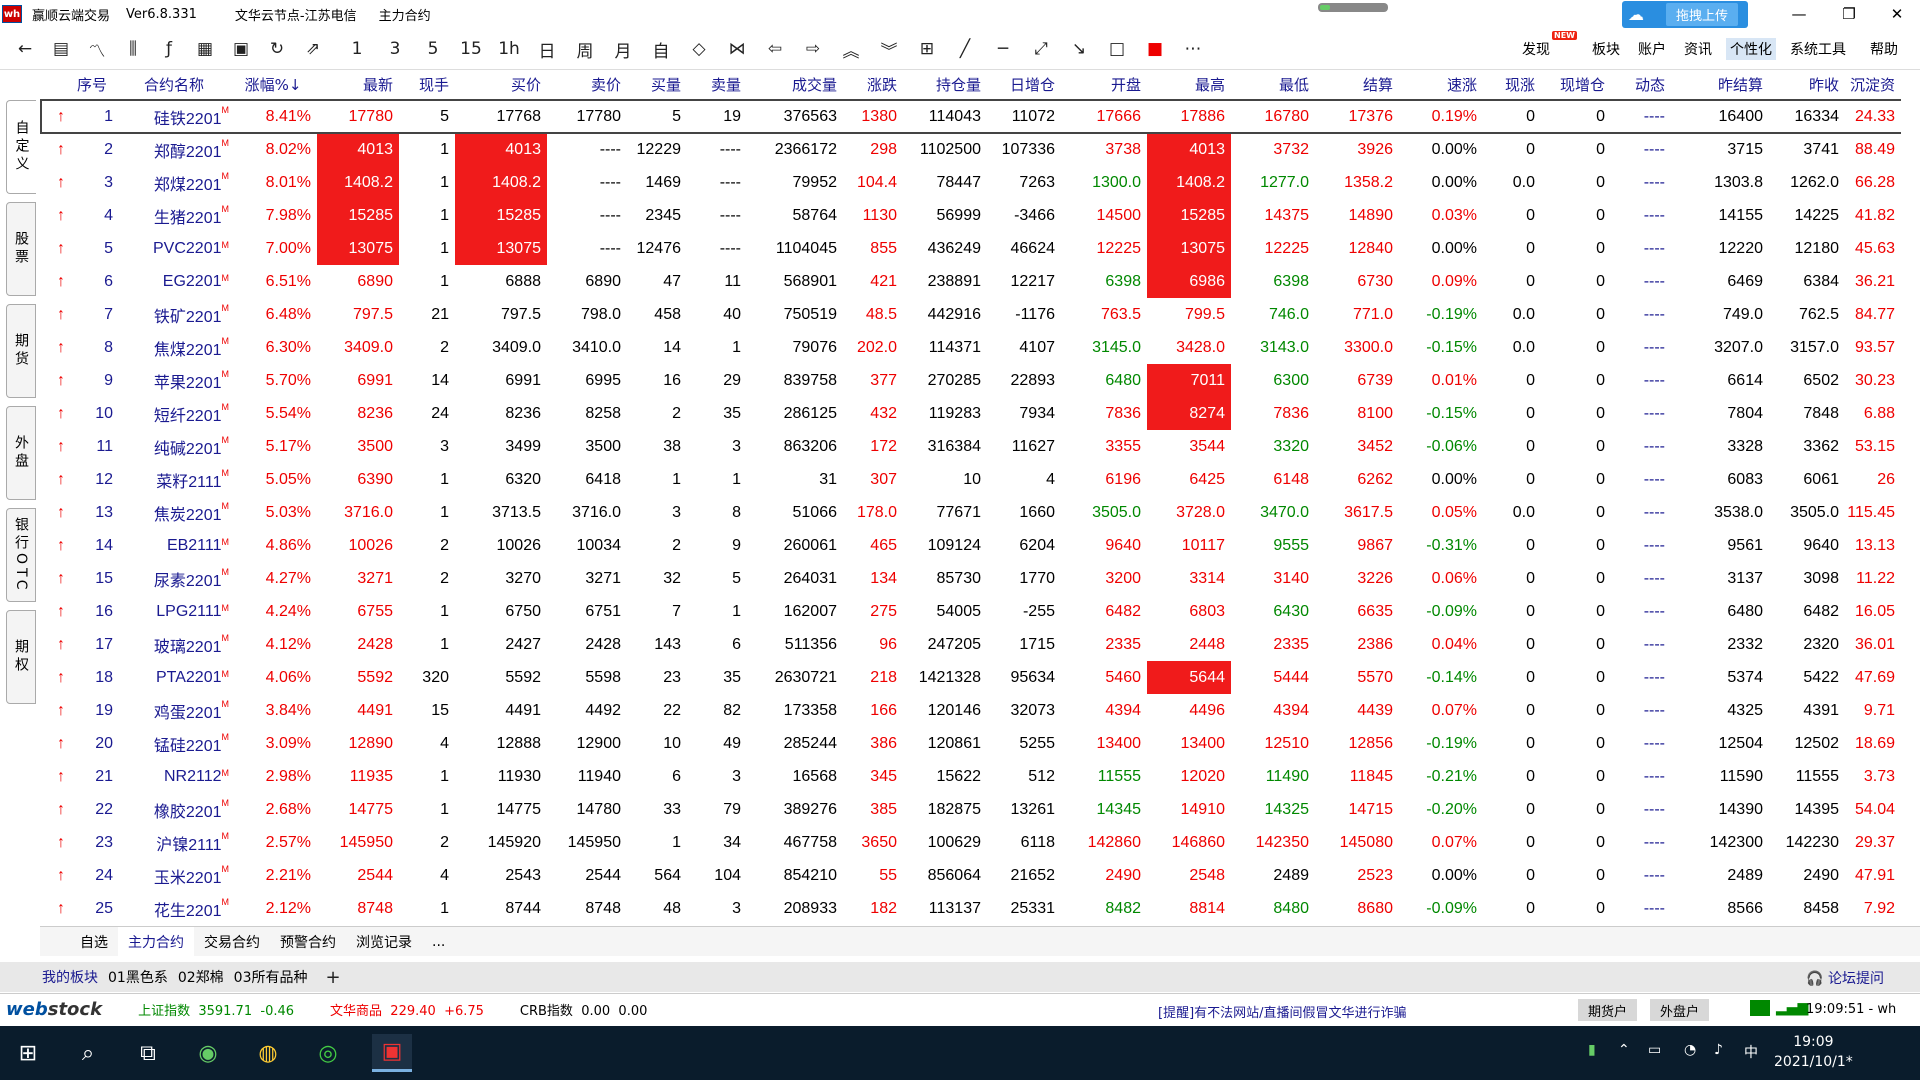 The height and width of the screenshot is (1080, 1920). What do you see at coordinates (1282, 1011) in the screenshot?
I see `fraud-warning: [提醒]有不法网站/直播间假冒文华进行诈骗` at bounding box center [1282, 1011].